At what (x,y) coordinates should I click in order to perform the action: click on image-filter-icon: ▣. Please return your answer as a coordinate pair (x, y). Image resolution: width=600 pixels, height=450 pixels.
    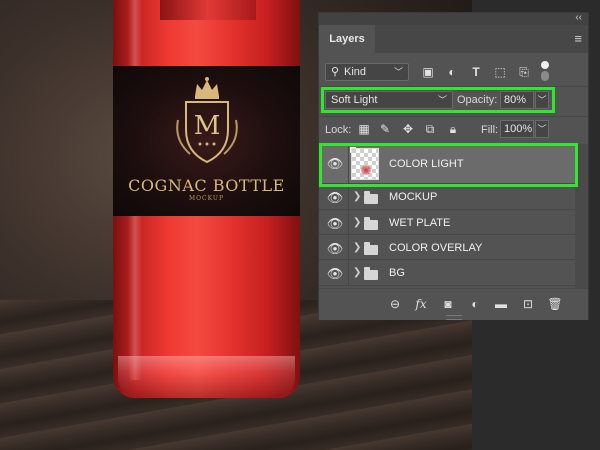
    Looking at the image, I should click on (428, 72).